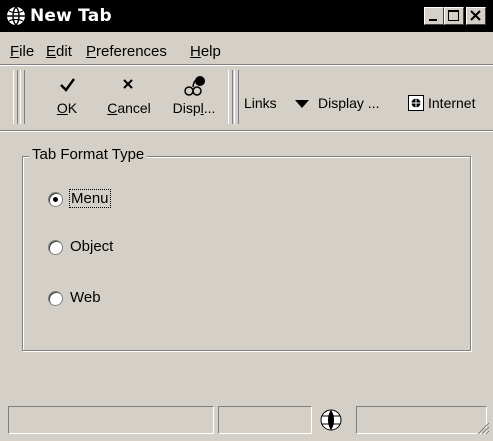 The width and height of the screenshot is (493, 441). I want to click on cancel-mnemonic: C, so click(112, 108).